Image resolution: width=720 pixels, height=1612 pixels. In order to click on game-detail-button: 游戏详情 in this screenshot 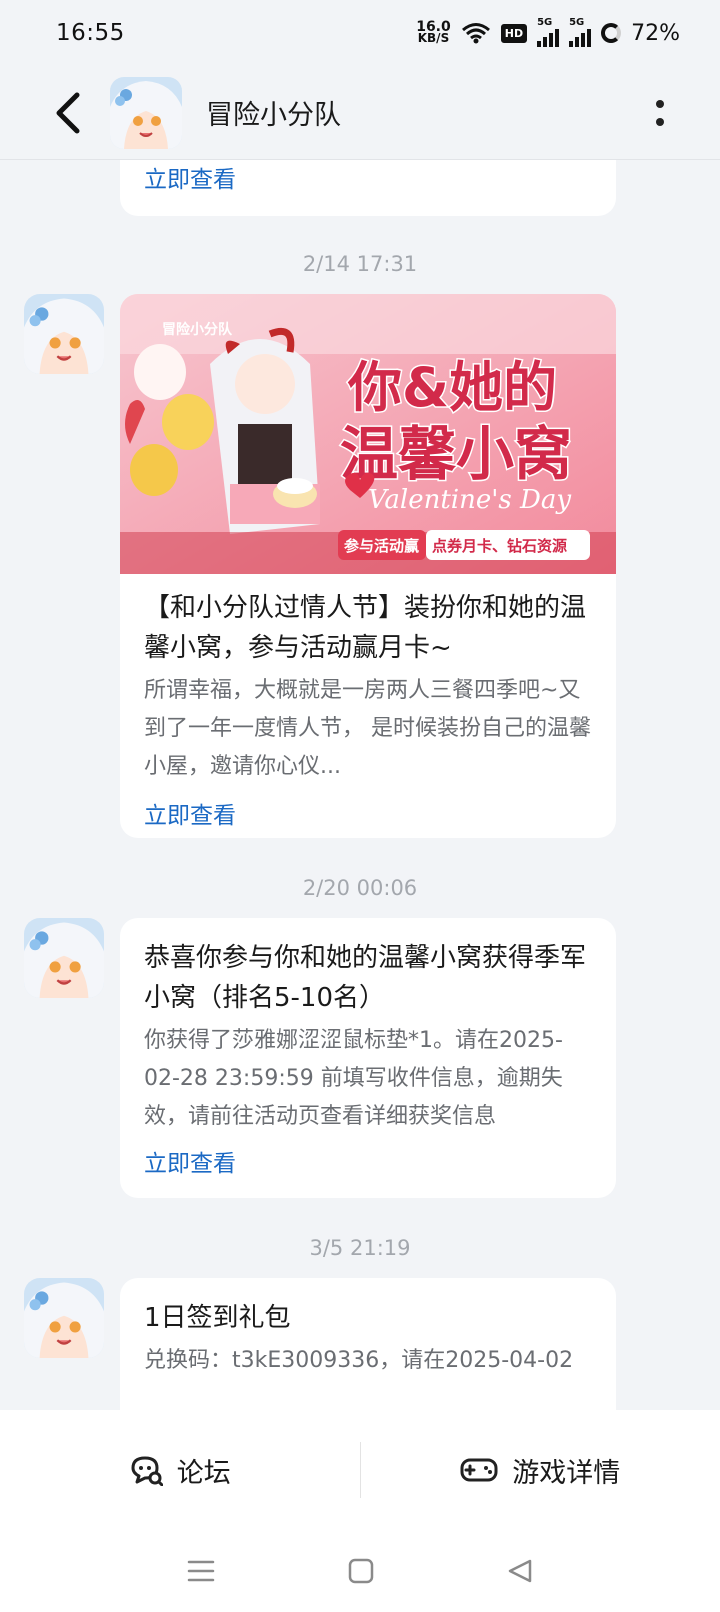, I will do `click(540, 1470)`.